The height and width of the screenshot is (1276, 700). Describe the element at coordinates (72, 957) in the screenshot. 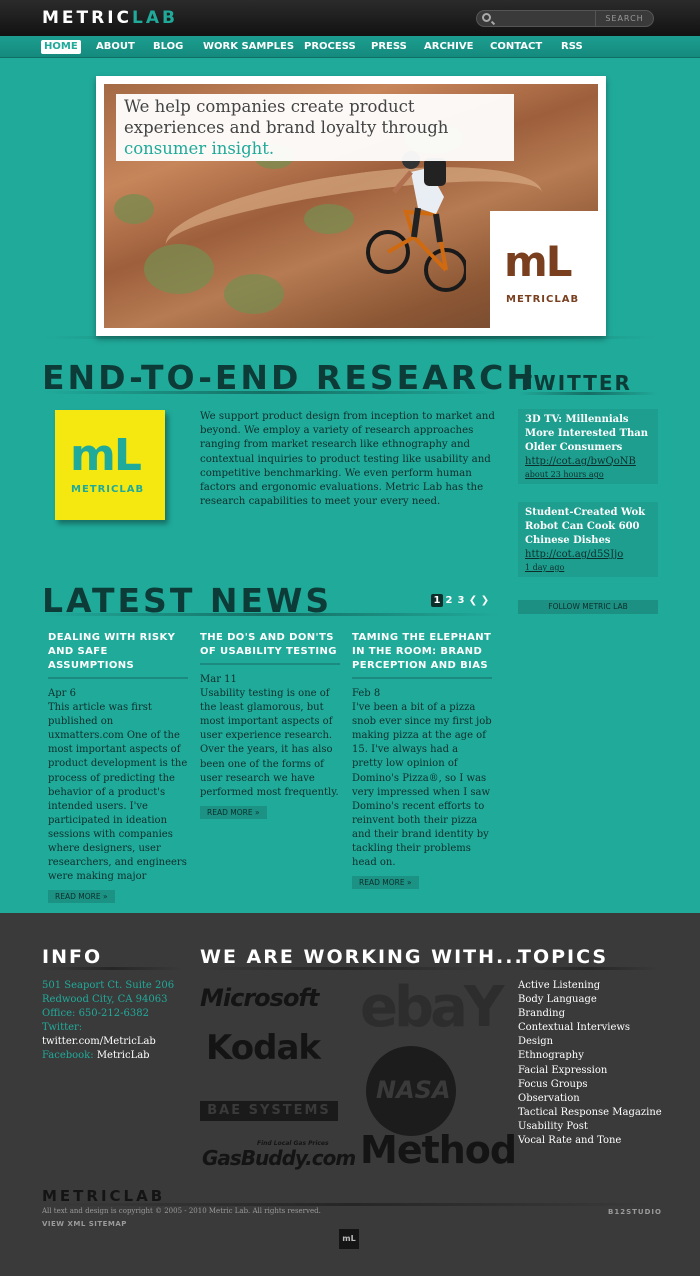

I see `info-title: INFO` at that location.